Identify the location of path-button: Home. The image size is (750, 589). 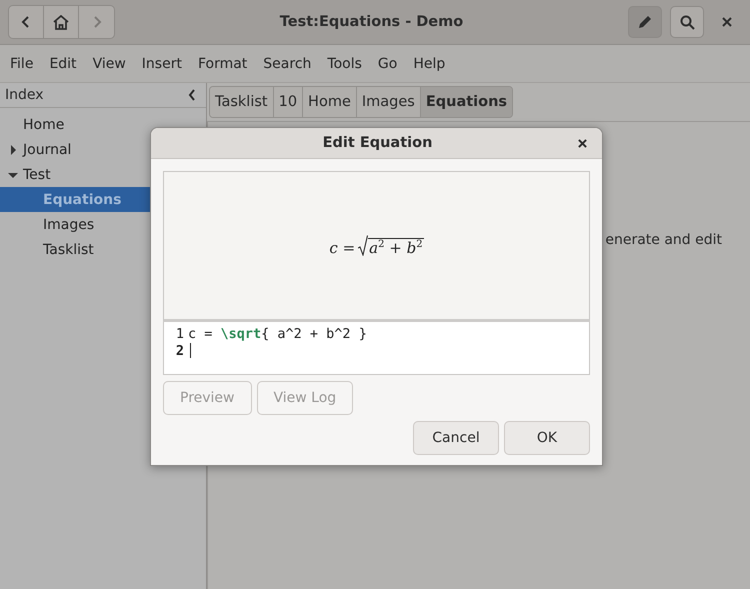
(330, 102).